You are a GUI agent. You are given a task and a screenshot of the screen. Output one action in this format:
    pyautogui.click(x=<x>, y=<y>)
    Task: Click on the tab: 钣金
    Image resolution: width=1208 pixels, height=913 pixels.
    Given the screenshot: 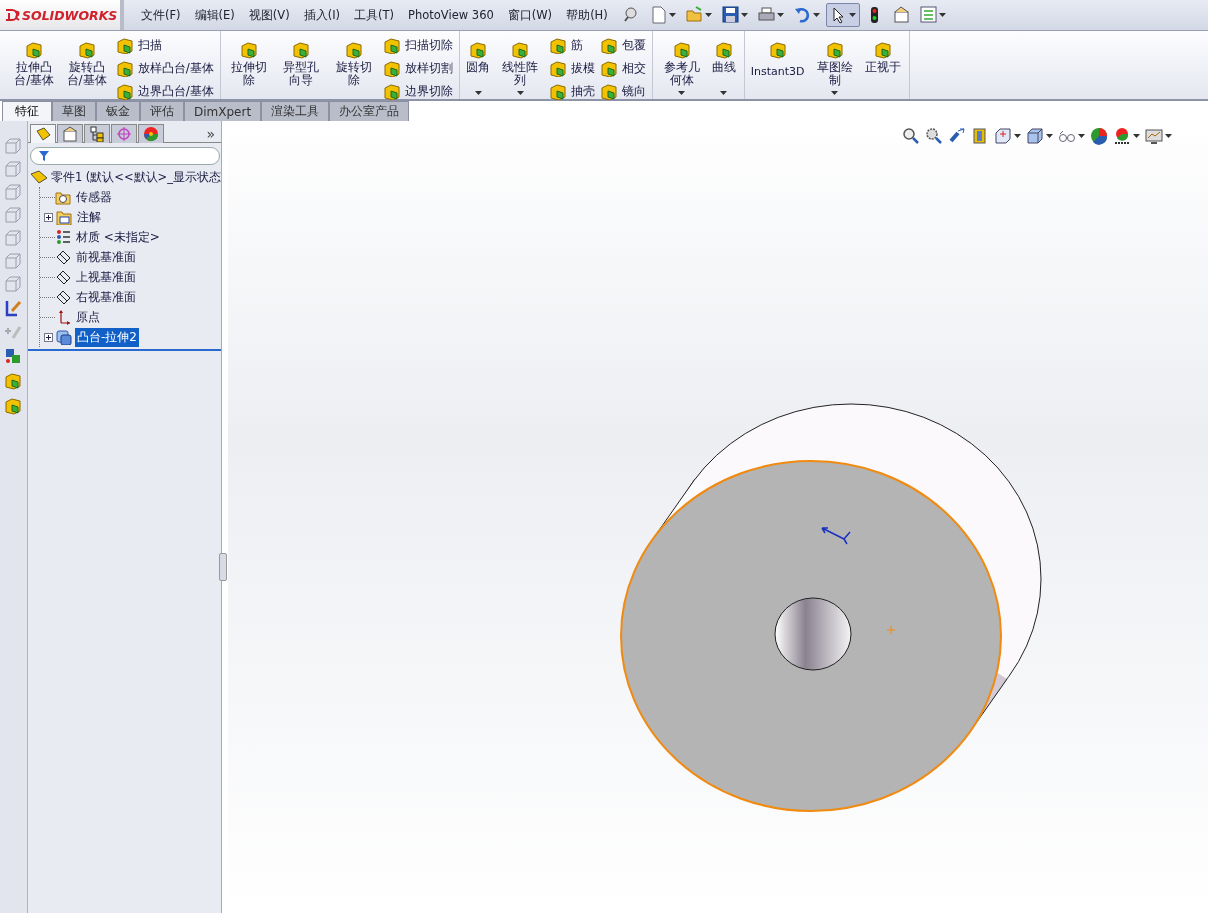 What is the action you would take?
    pyautogui.click(x=118, y=111)
    